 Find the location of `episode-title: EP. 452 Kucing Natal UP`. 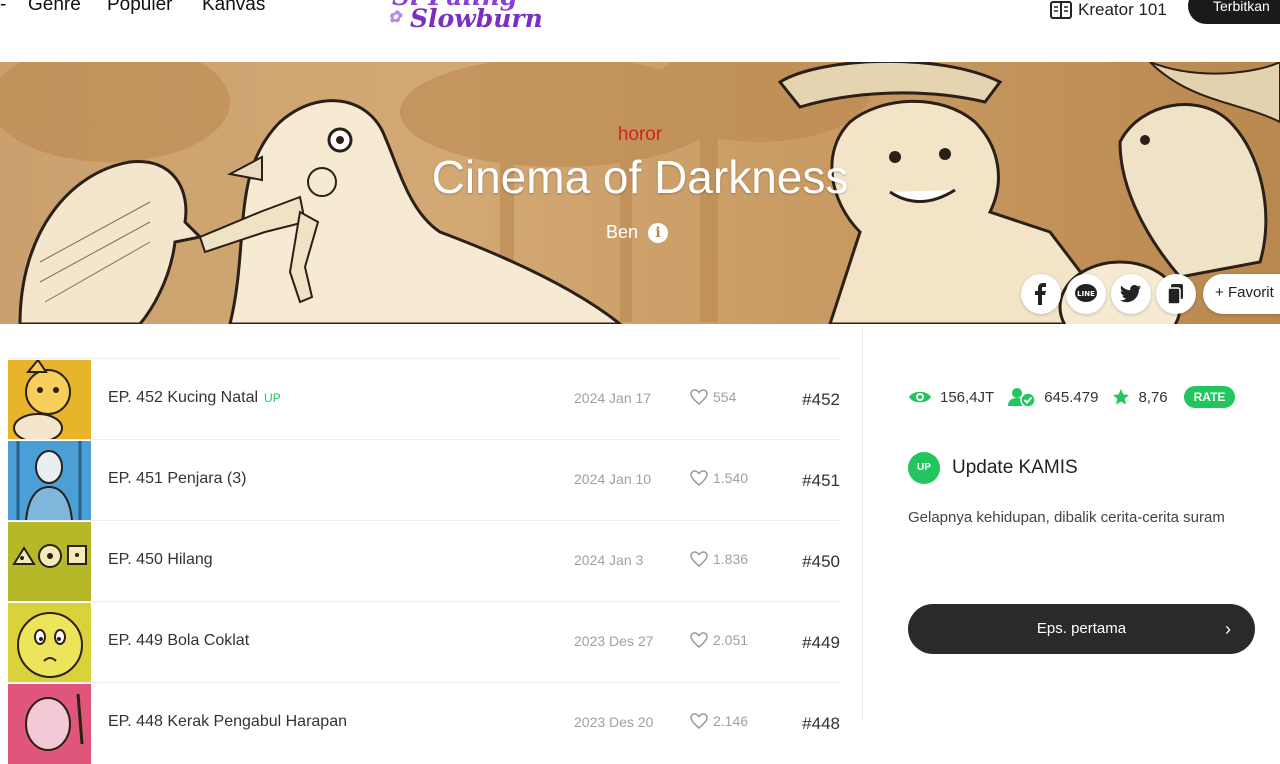

episode-title: EP. 452 Kucing Natal UP is located at coordinates (194, 398).